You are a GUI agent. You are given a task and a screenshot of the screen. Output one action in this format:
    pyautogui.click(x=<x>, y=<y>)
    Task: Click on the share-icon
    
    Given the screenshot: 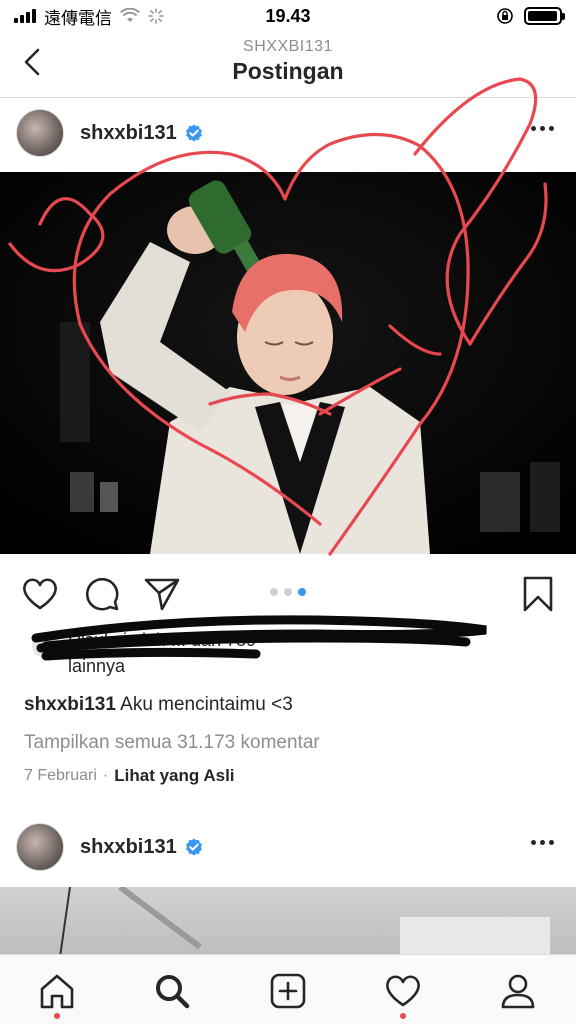 What is the action you would take?
    pyautogui.click(x=162, y=594)
    